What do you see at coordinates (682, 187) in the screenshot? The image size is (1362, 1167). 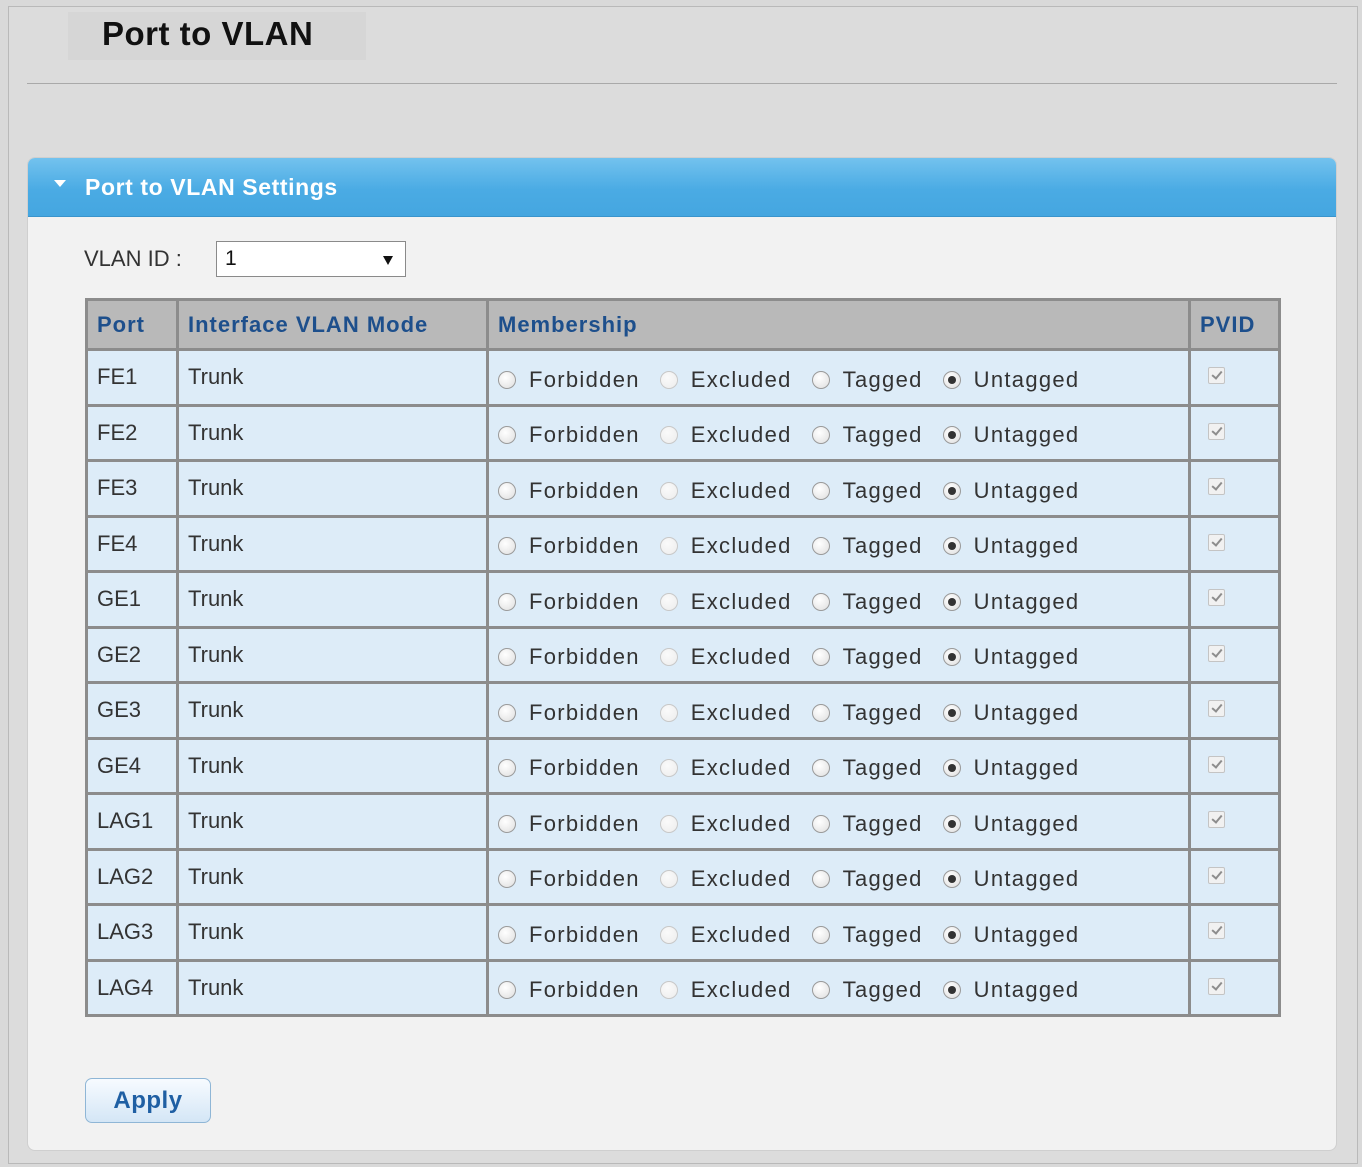 I see `panel-header: Port to VLAN Settings` at bounding box center [682, 187].